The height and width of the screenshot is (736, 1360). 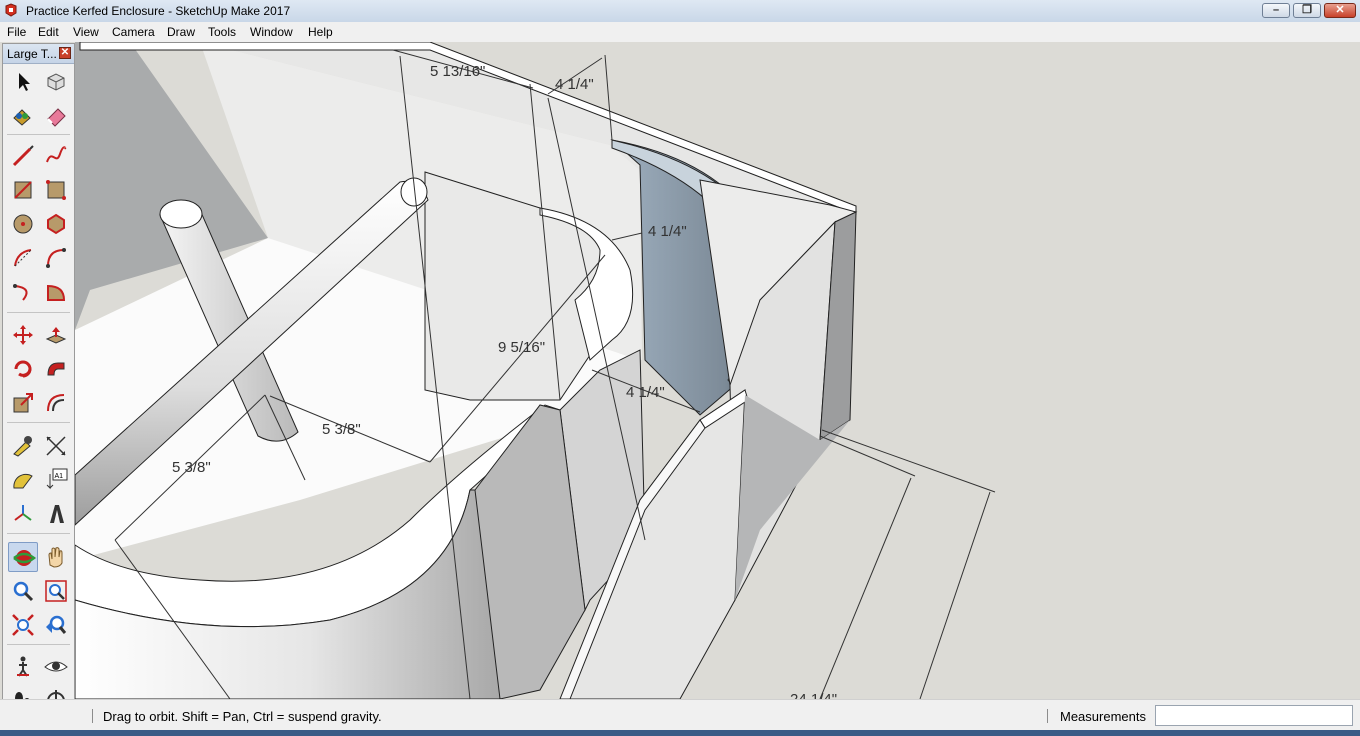 I want to click on move-icon, so click(x=23, y=335).